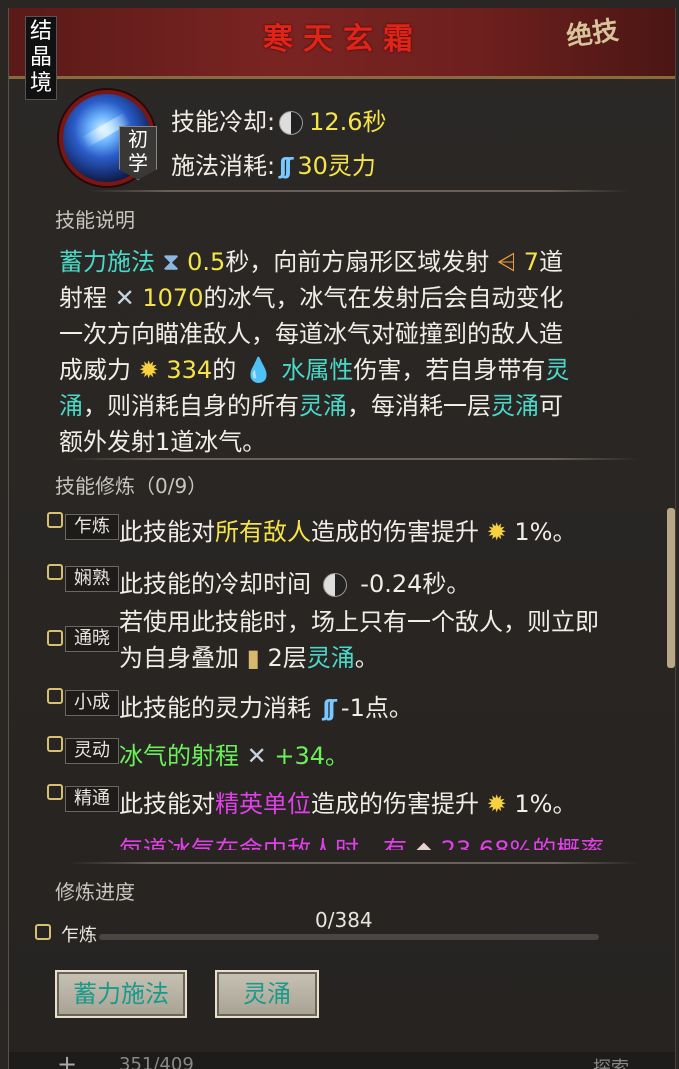 Image resolution: width=679 pixels, height=1069 pixels. I want to click on elite-keyword: 精英单位, so click(263, 804).